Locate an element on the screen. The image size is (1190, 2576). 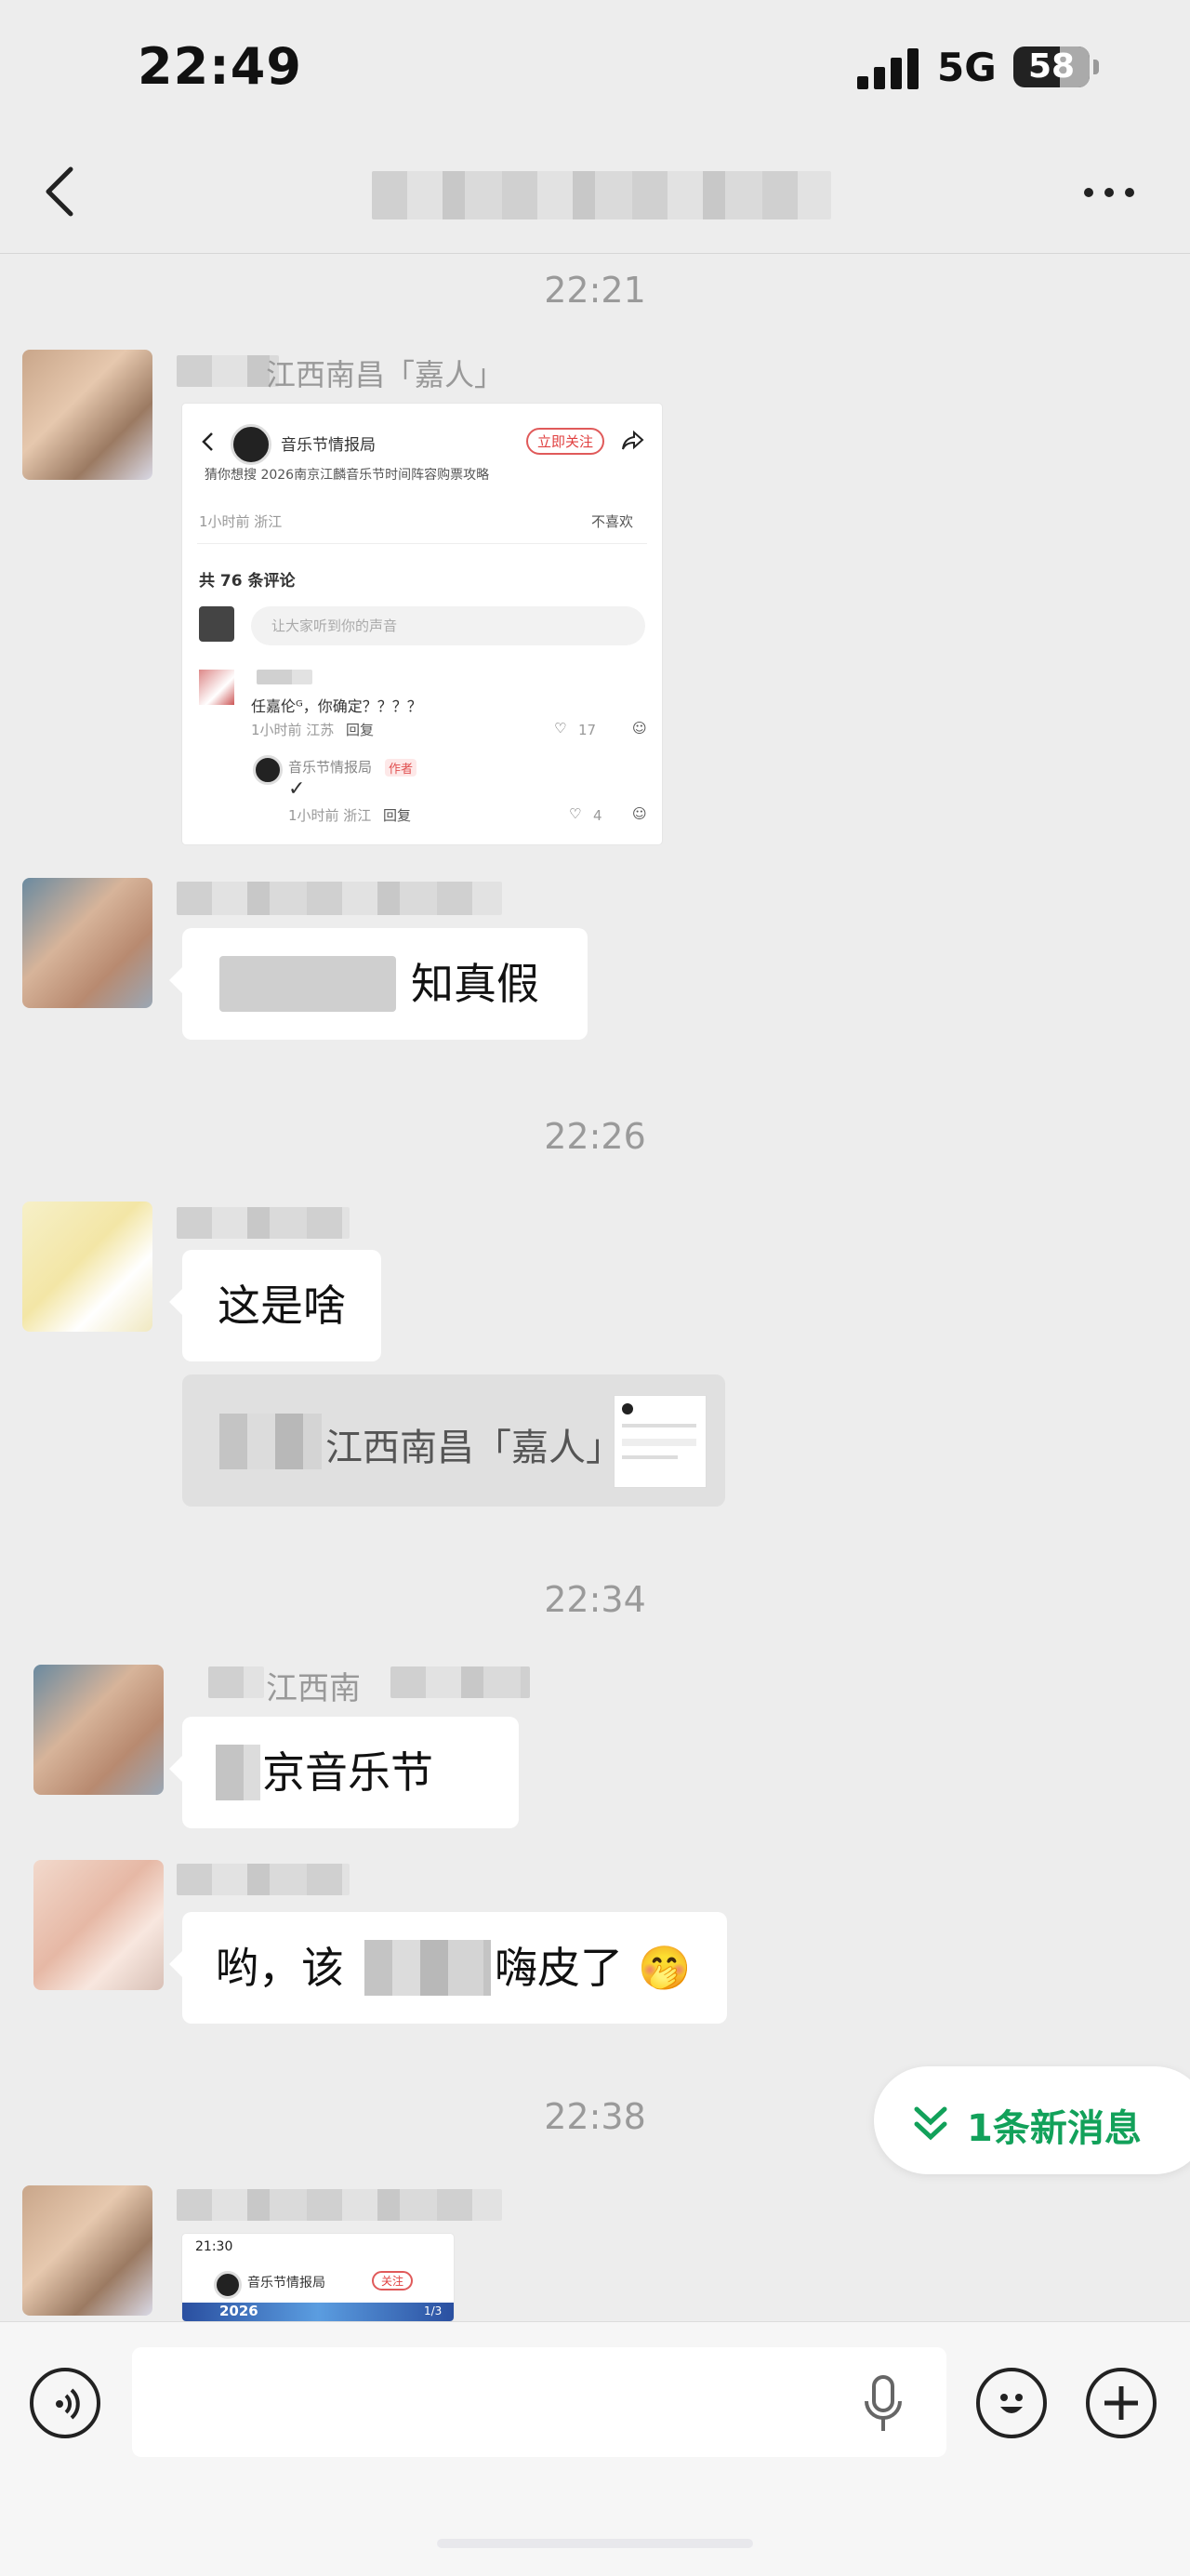
battery-icon: 58 is located at coordinates (1051, 66).